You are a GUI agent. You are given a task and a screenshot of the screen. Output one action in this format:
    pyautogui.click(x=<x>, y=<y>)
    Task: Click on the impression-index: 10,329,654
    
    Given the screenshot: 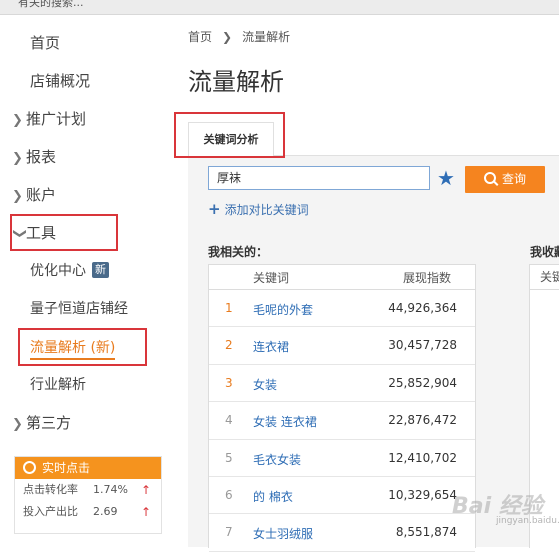 What is the action you would take?
    pyautogui.click(x=422, y=494)
    